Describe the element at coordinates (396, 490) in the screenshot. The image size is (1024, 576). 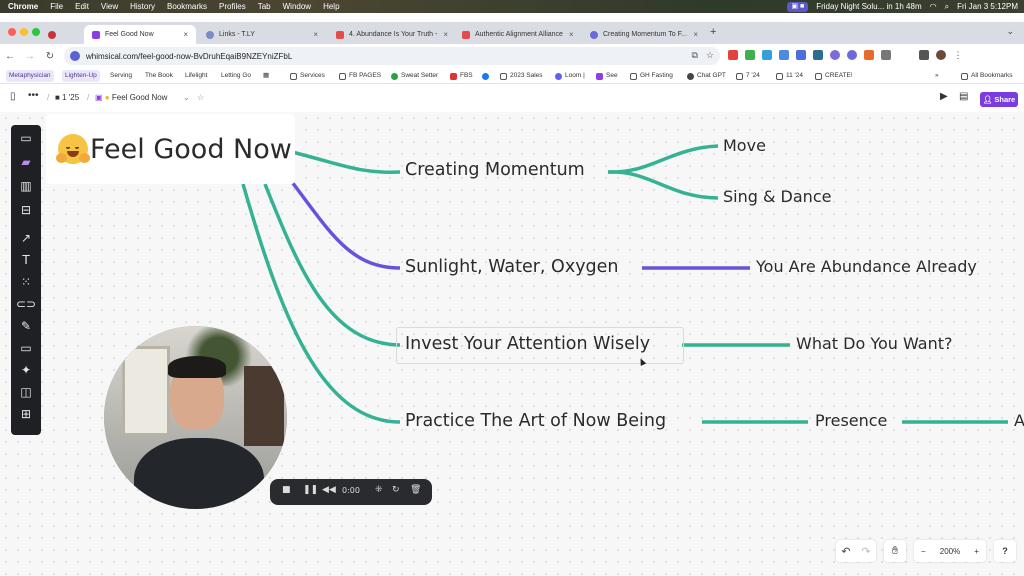
I see `restart-icon: ↻` at that location.